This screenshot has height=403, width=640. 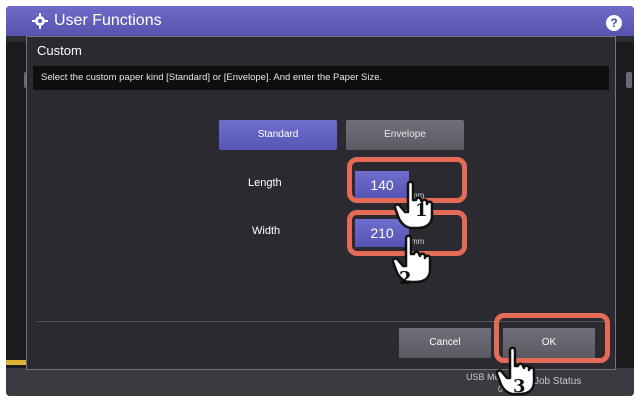 I want to click on length-label: Length, so click(x=265, y=183).